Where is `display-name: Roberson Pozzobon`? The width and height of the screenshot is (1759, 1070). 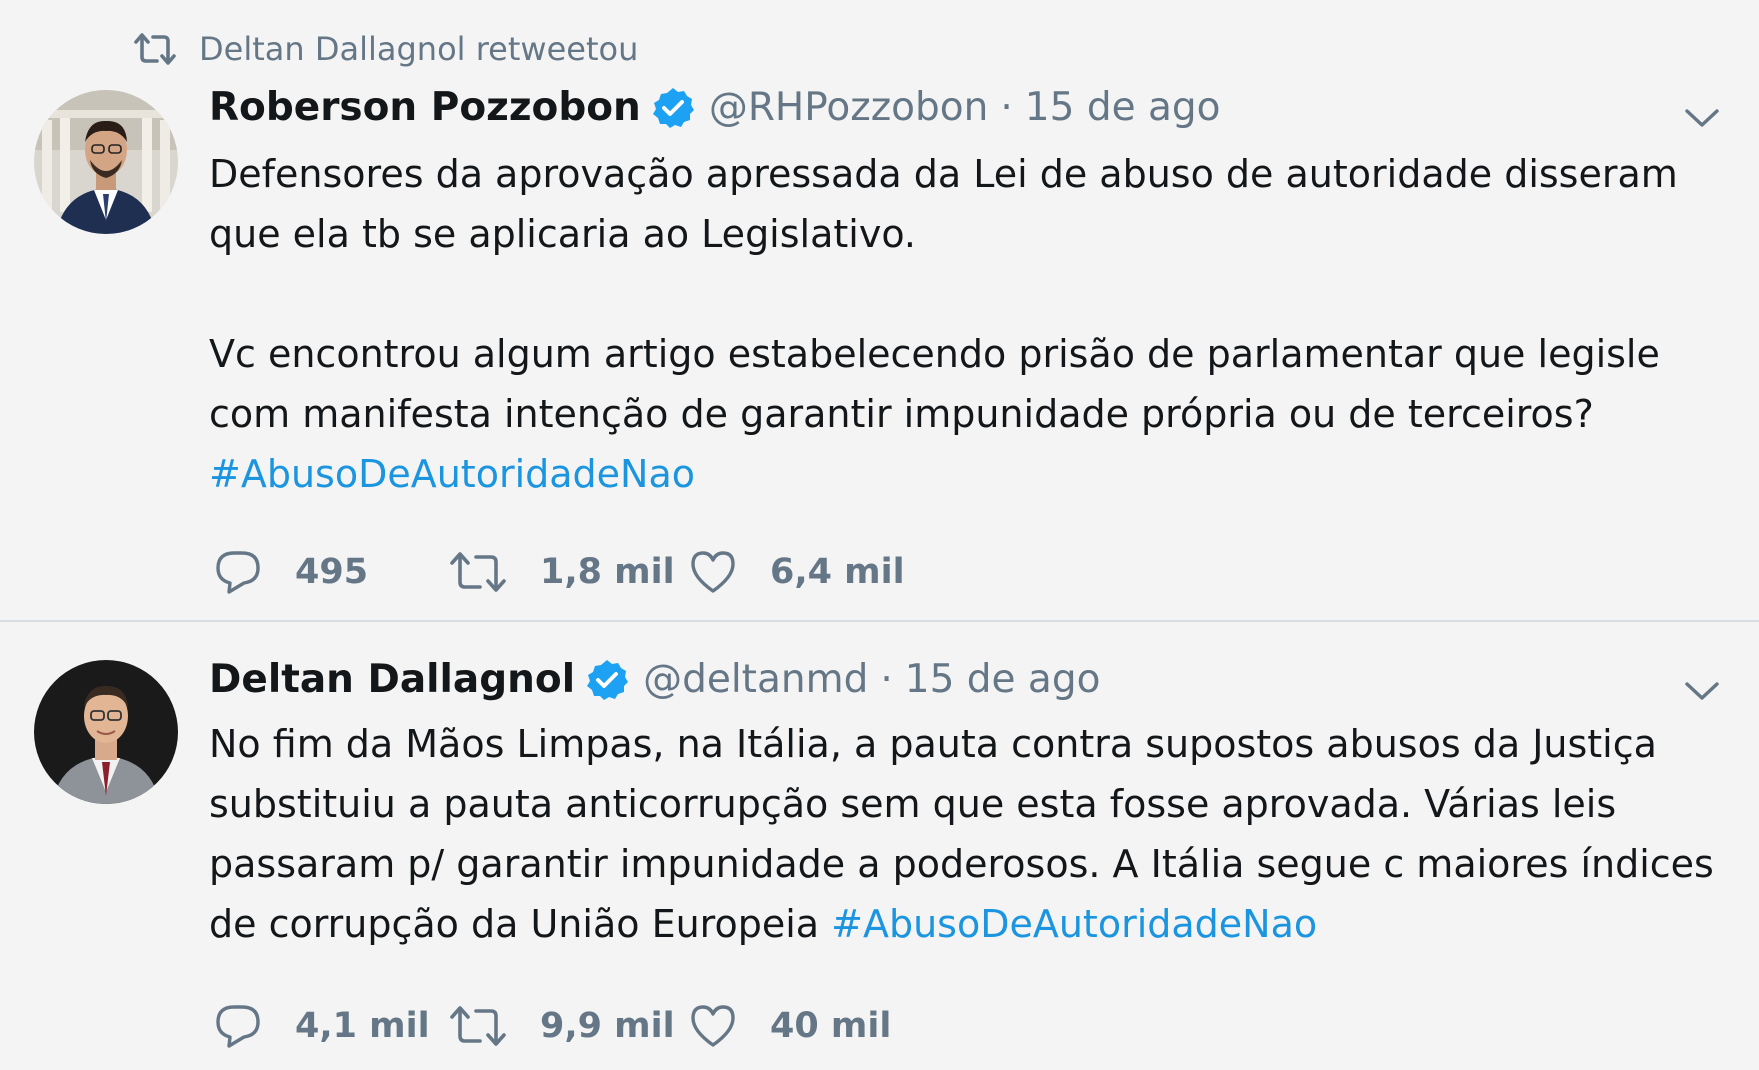 display-name: Roberson Pozzobon is located at coordinates (425, 107).